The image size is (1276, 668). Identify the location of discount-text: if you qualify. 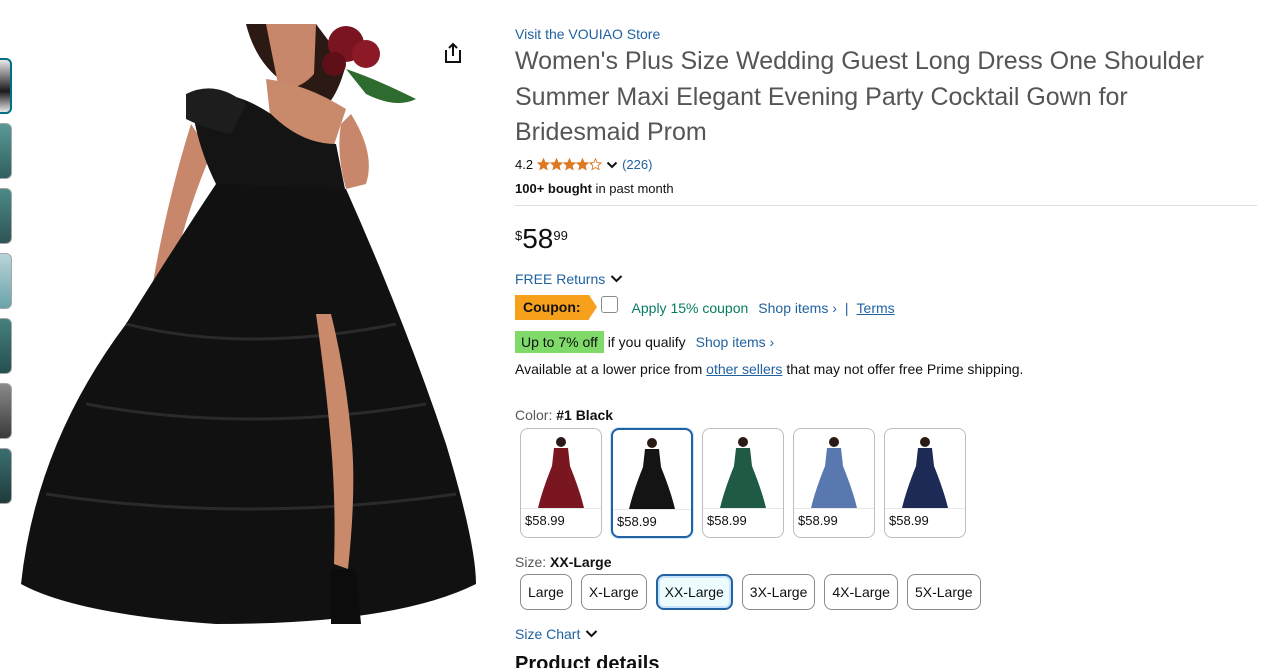
(646, 341).